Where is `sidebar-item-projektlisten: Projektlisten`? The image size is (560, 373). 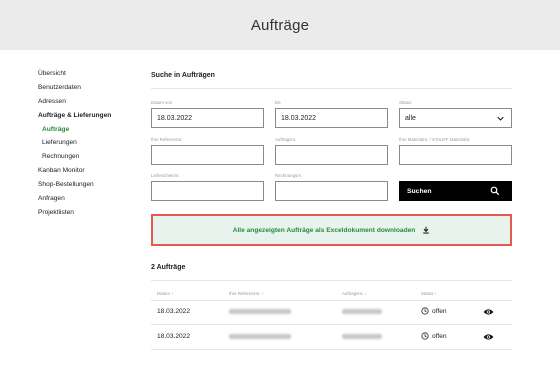
sidebar-item-projektlisten: Projektlisten is located at coordinates (93, 213).